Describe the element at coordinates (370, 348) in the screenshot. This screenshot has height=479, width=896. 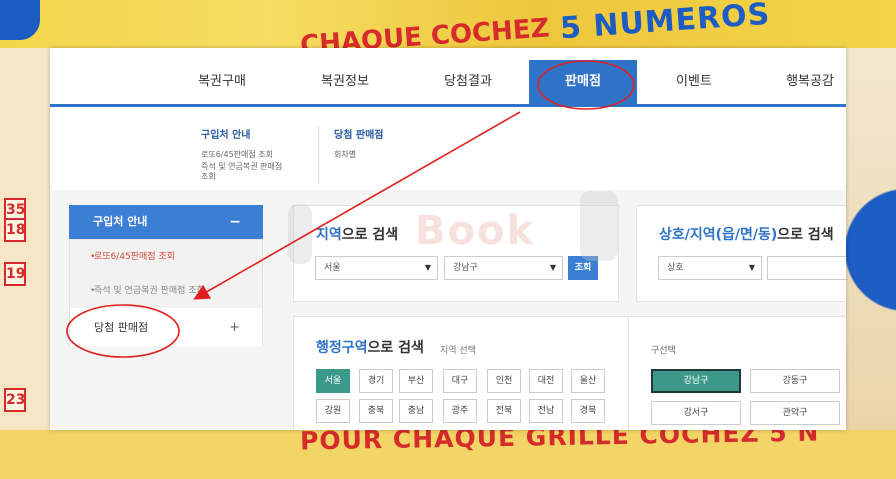
I see `admin-search-title: 행정구역으로 검색` at that location.